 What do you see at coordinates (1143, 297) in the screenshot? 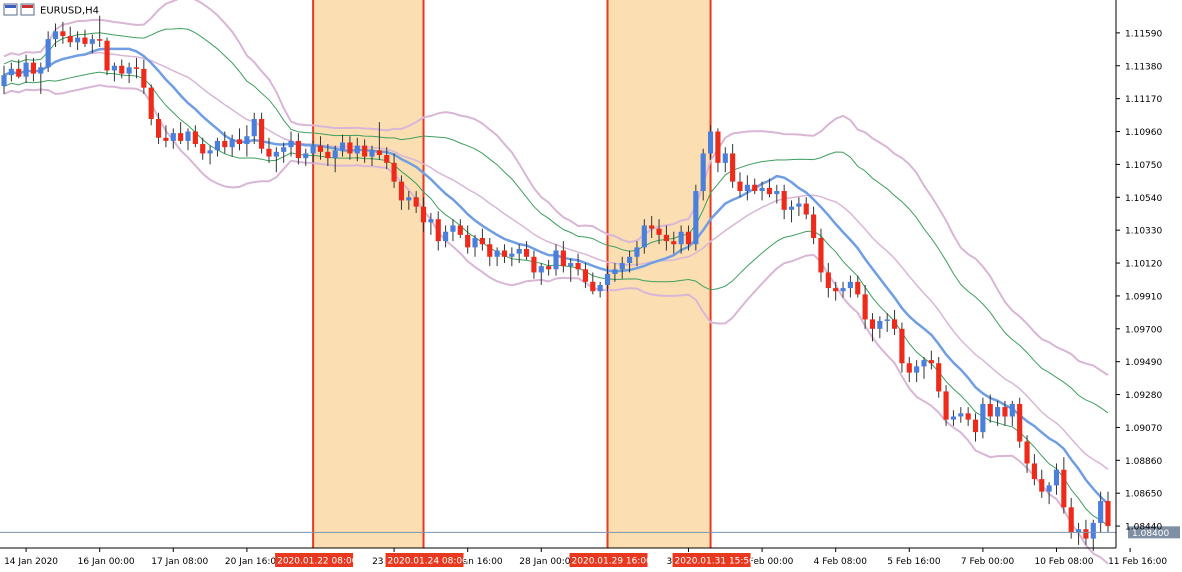
I see `y-tick-label: 1.09910` at bounding box center [1143, 297].